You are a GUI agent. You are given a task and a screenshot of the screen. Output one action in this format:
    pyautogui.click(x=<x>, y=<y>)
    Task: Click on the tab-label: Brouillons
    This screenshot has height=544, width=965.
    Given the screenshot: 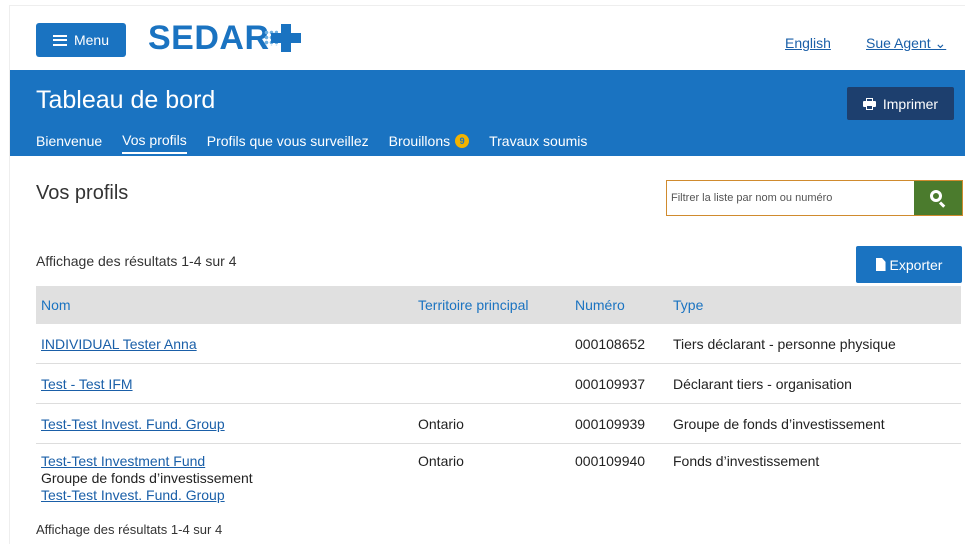 What is the action you would take?
    pyautogui.click(x=419, y=141)
    